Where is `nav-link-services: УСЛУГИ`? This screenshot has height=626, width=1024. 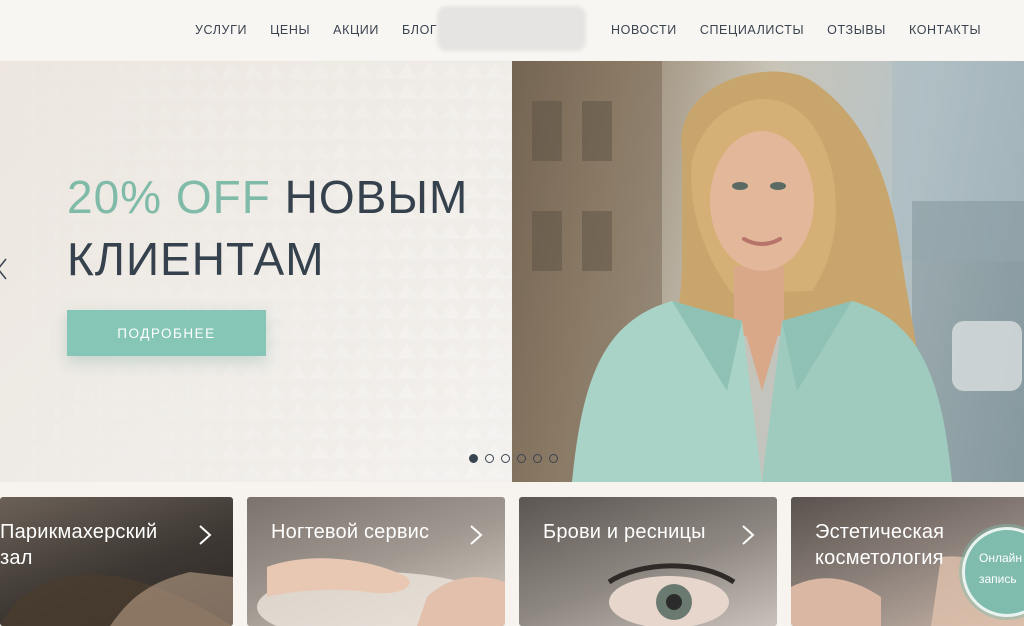
nav-link-services: УСЛУГИ is located at coordinates (221, 30).